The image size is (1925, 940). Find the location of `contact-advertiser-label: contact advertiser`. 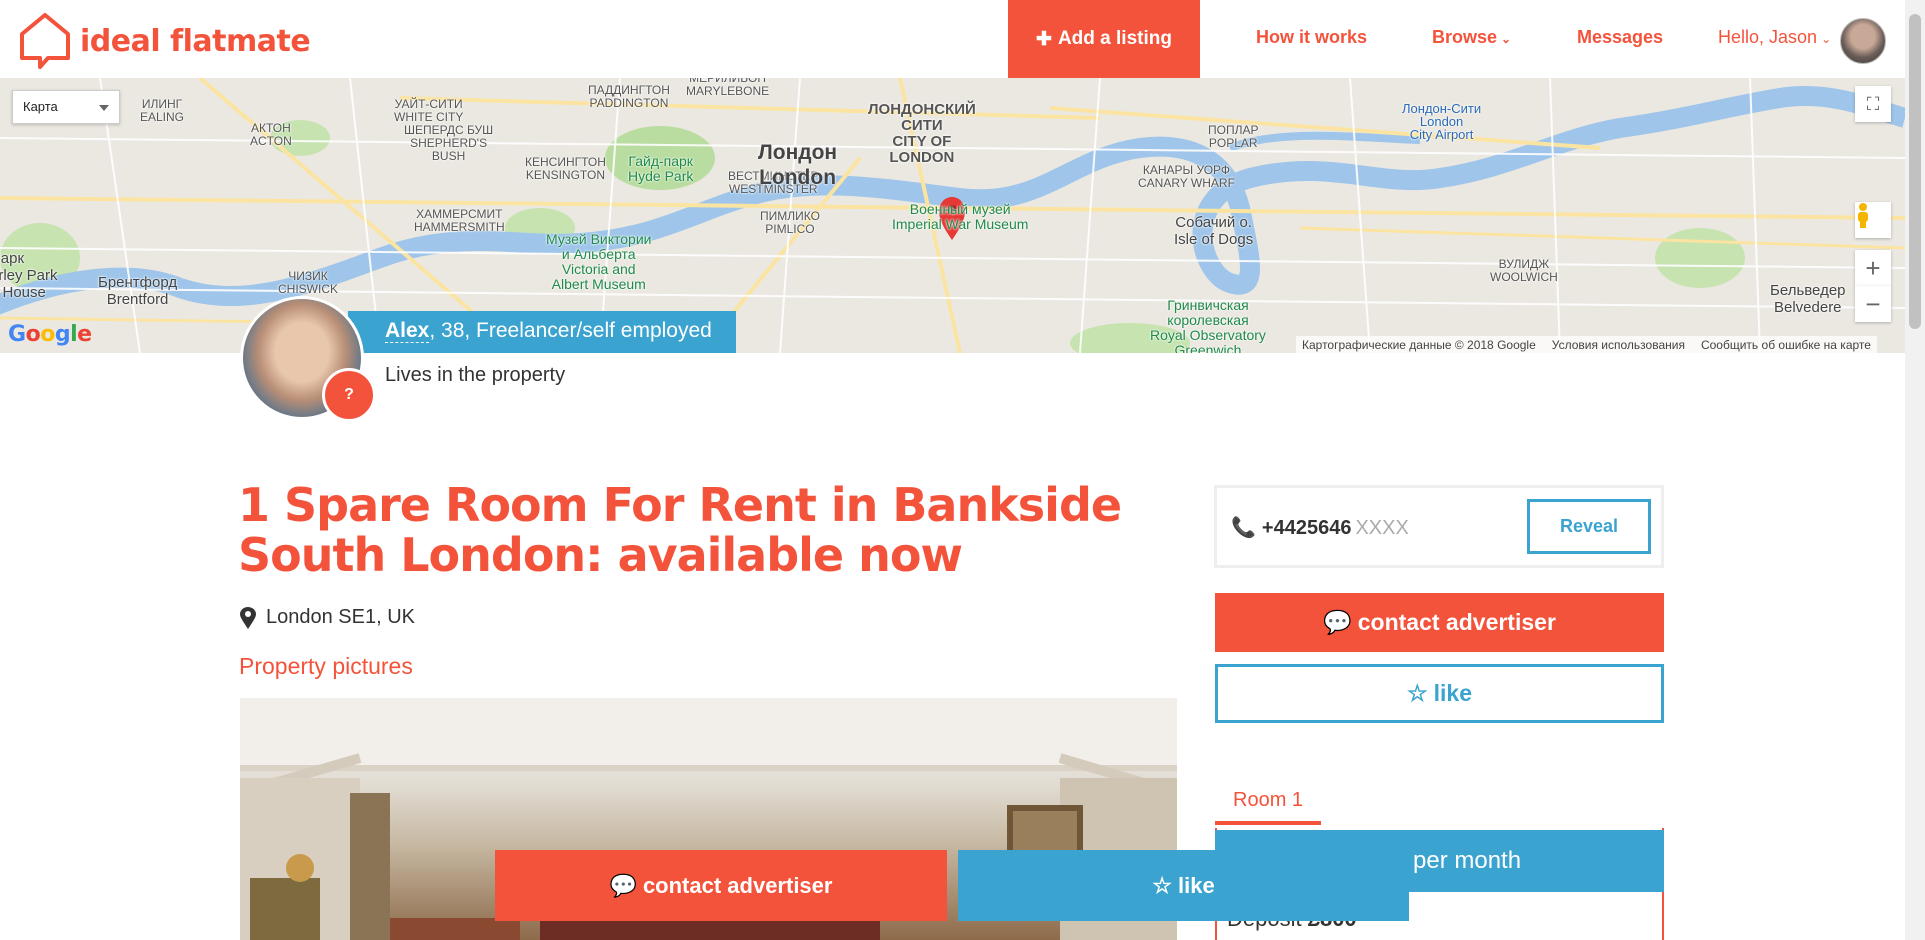

contact-advertiser-label: contact advertiser is located at coordinates (1456, 622).